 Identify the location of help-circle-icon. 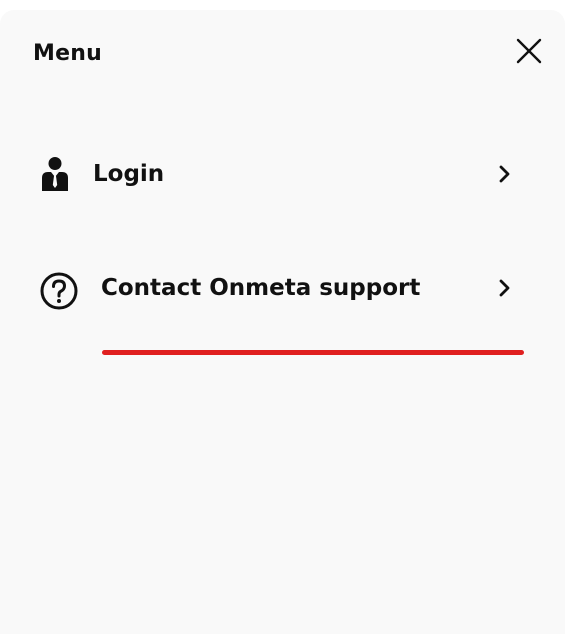
(59, 291).